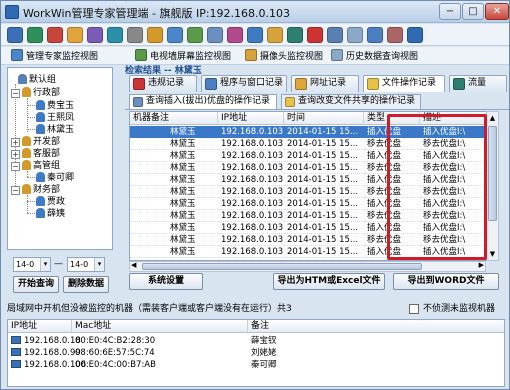 This screenshot has height=390, width=510. What do you see at coordinates (473, 11) in the screenshot?
I see `maximize-button: □` at bounding box center [473, 11].